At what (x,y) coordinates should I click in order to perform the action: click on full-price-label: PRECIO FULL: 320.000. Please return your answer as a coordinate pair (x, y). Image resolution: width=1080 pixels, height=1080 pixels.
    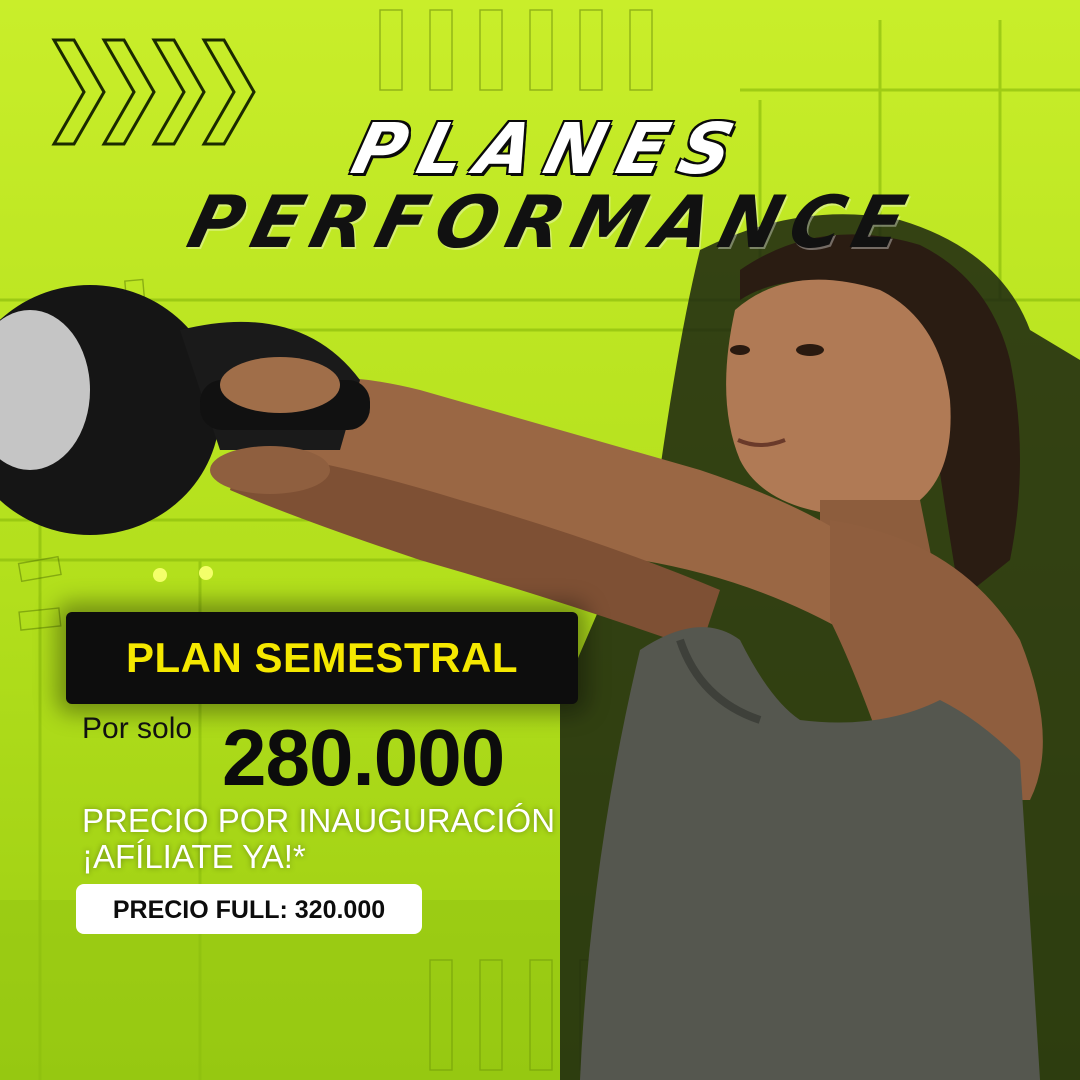
    Looking at the image, I should click on (249, 910).